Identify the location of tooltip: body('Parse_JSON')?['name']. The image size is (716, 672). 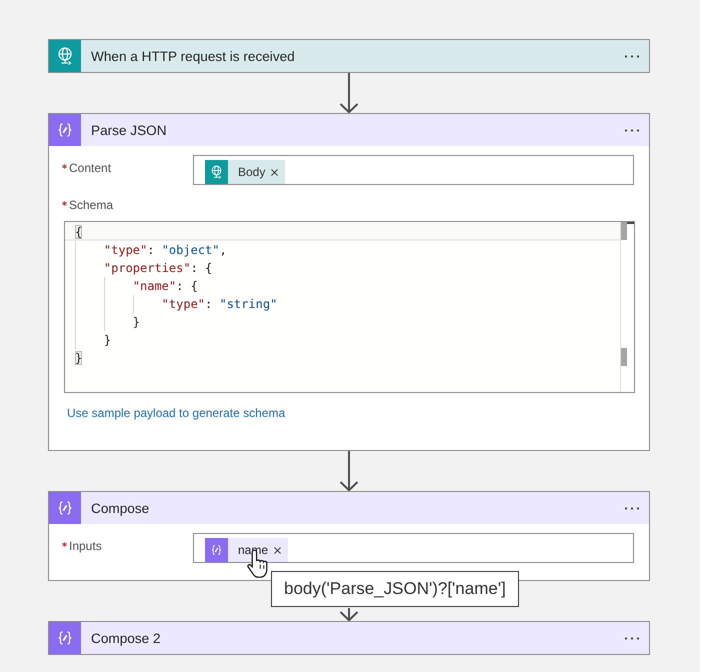
(395, 589).